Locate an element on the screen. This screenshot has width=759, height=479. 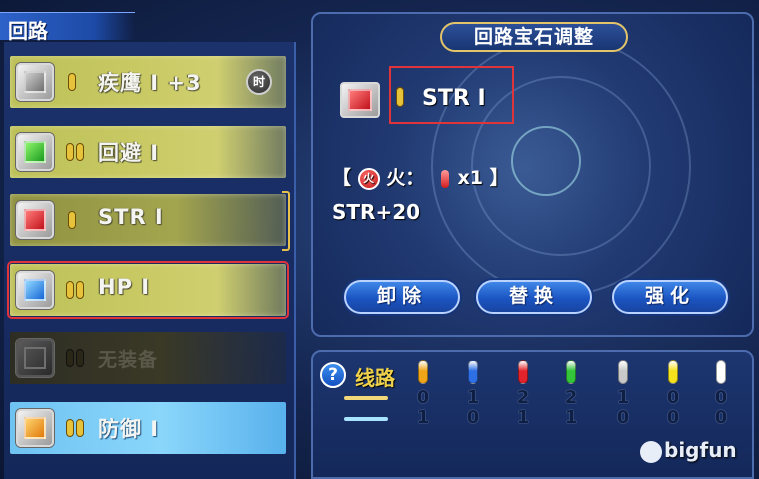
circuit-line-title: 线路 is located at coordinates (375, 378).